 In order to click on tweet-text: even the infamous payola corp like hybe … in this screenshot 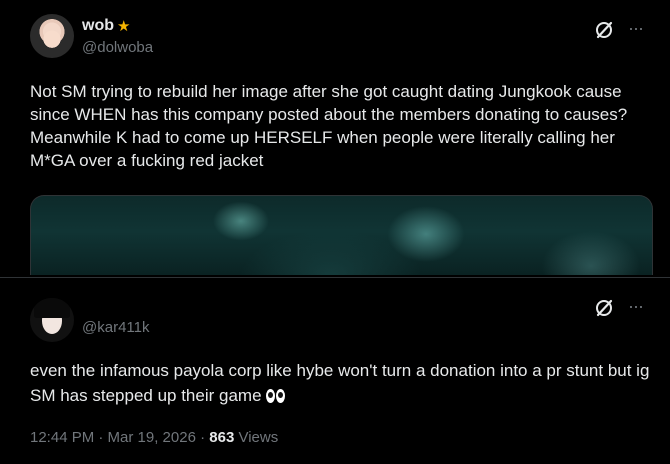, I will do `click(342, 383)`.